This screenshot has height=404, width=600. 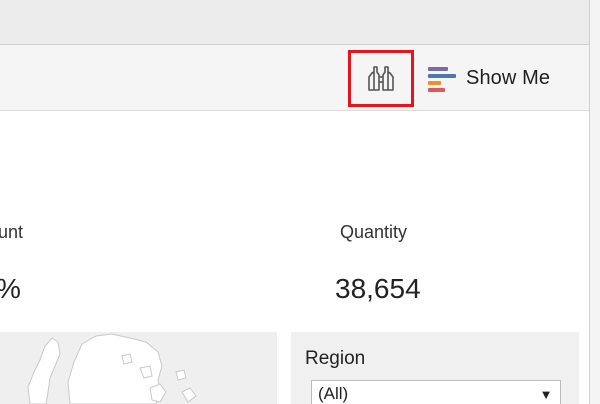 I want to click on map-view, so click(x=138, y=368).